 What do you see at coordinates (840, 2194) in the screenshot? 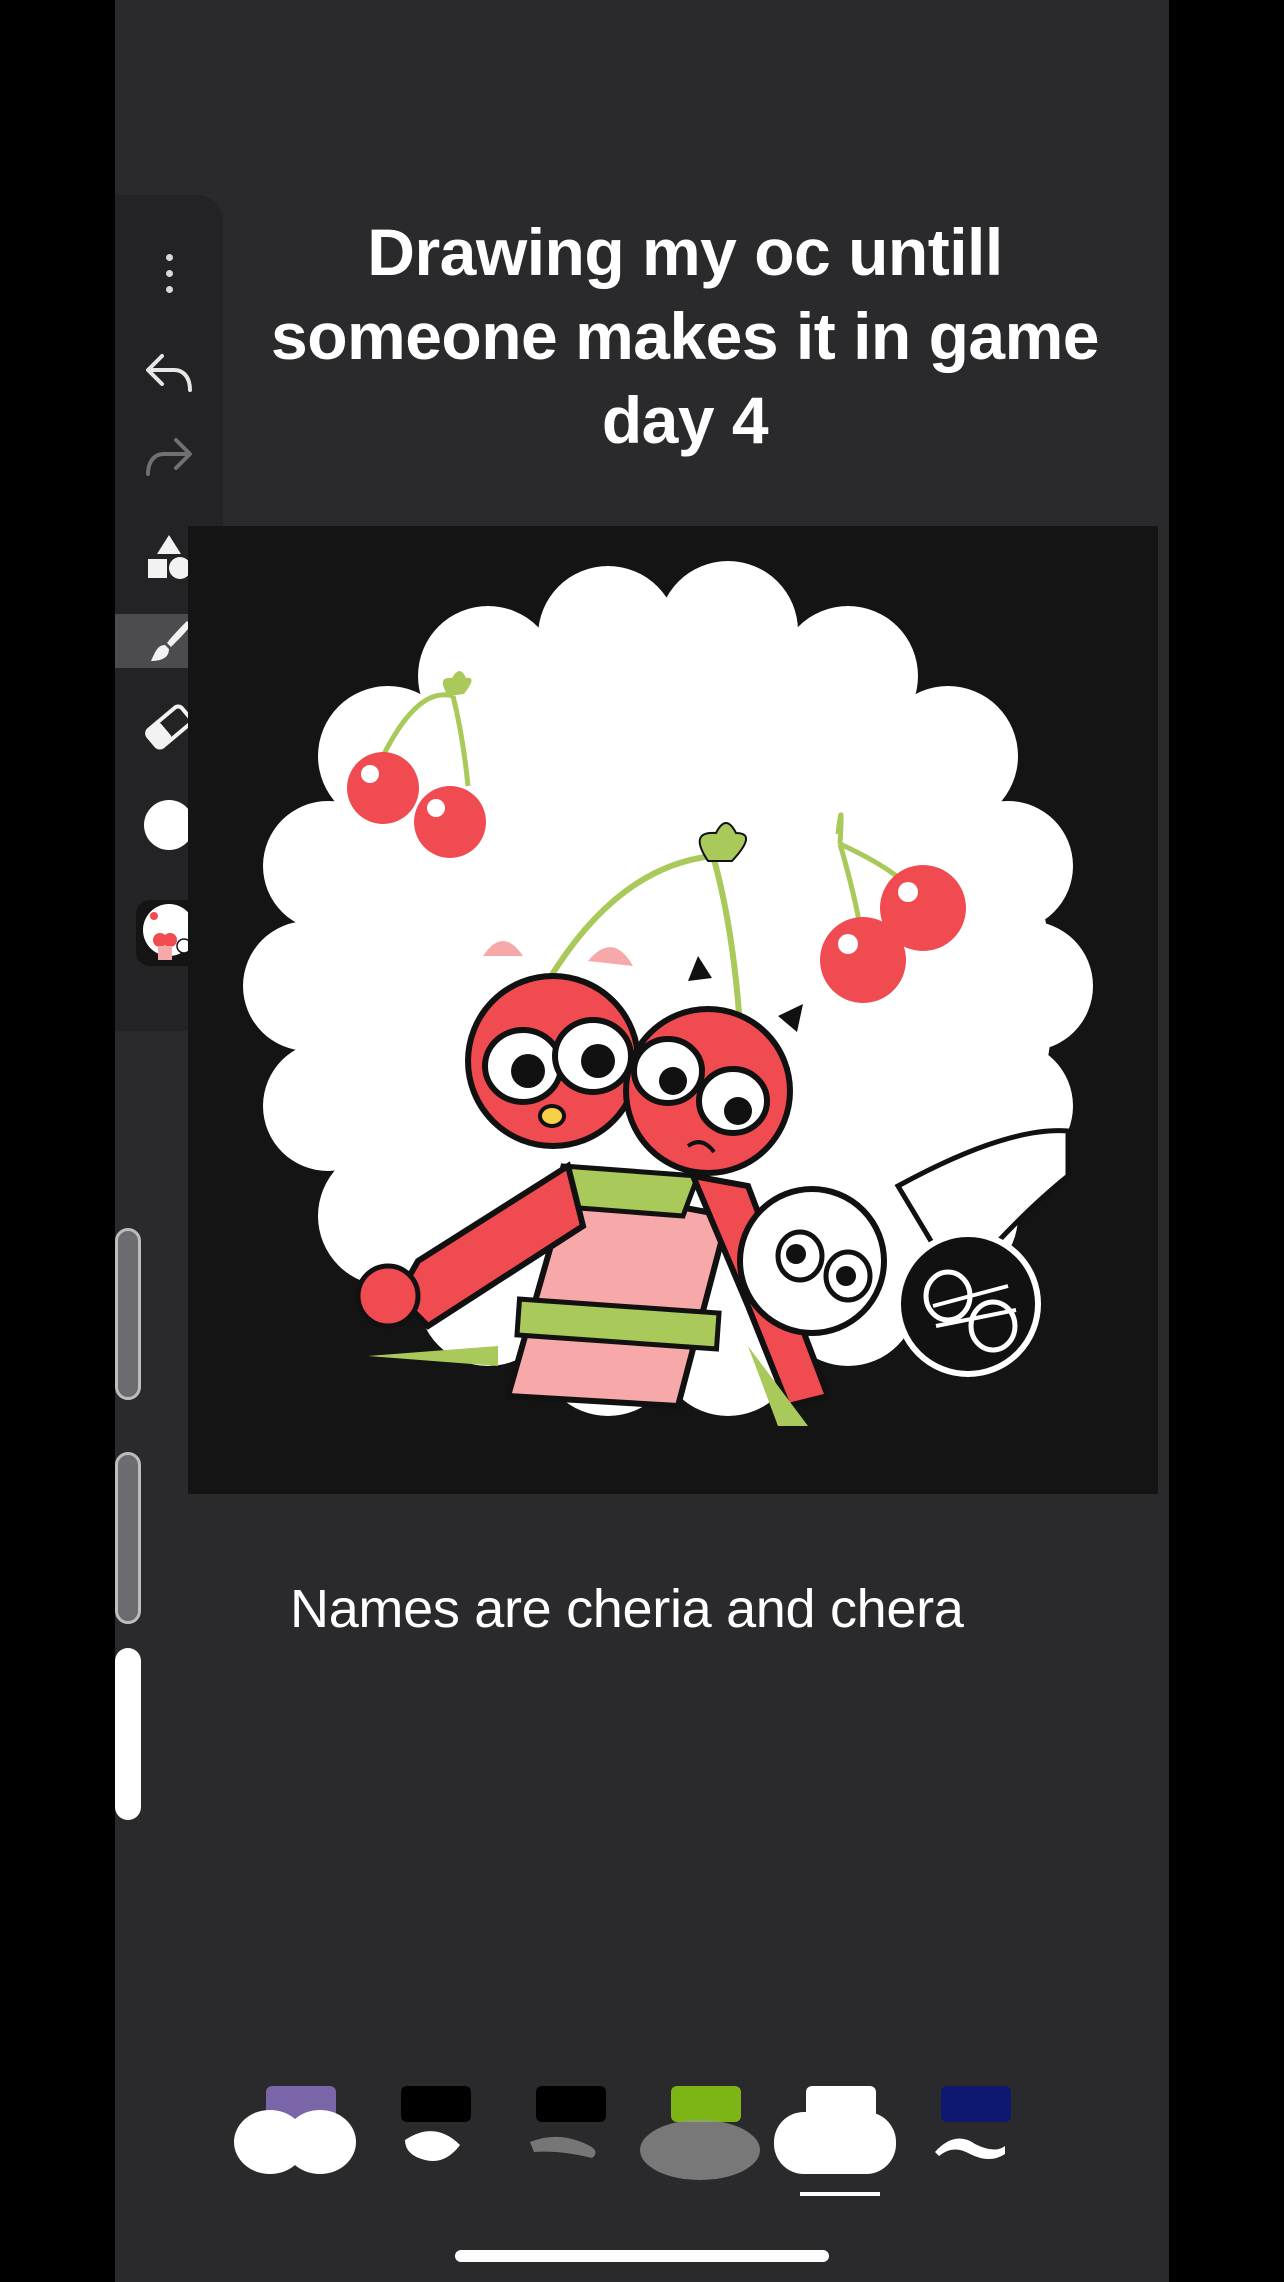
I see `selected-brush-indicator` at bounding box center [840, 2194].